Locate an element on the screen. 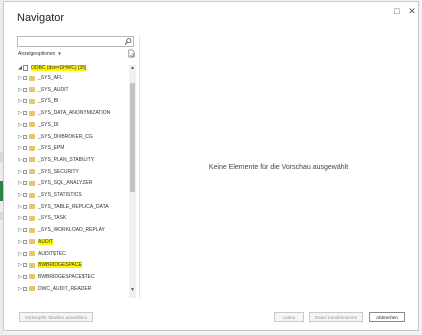  tree-item: ▷ AUDIT$TEC is located at coordinates (41, 254).